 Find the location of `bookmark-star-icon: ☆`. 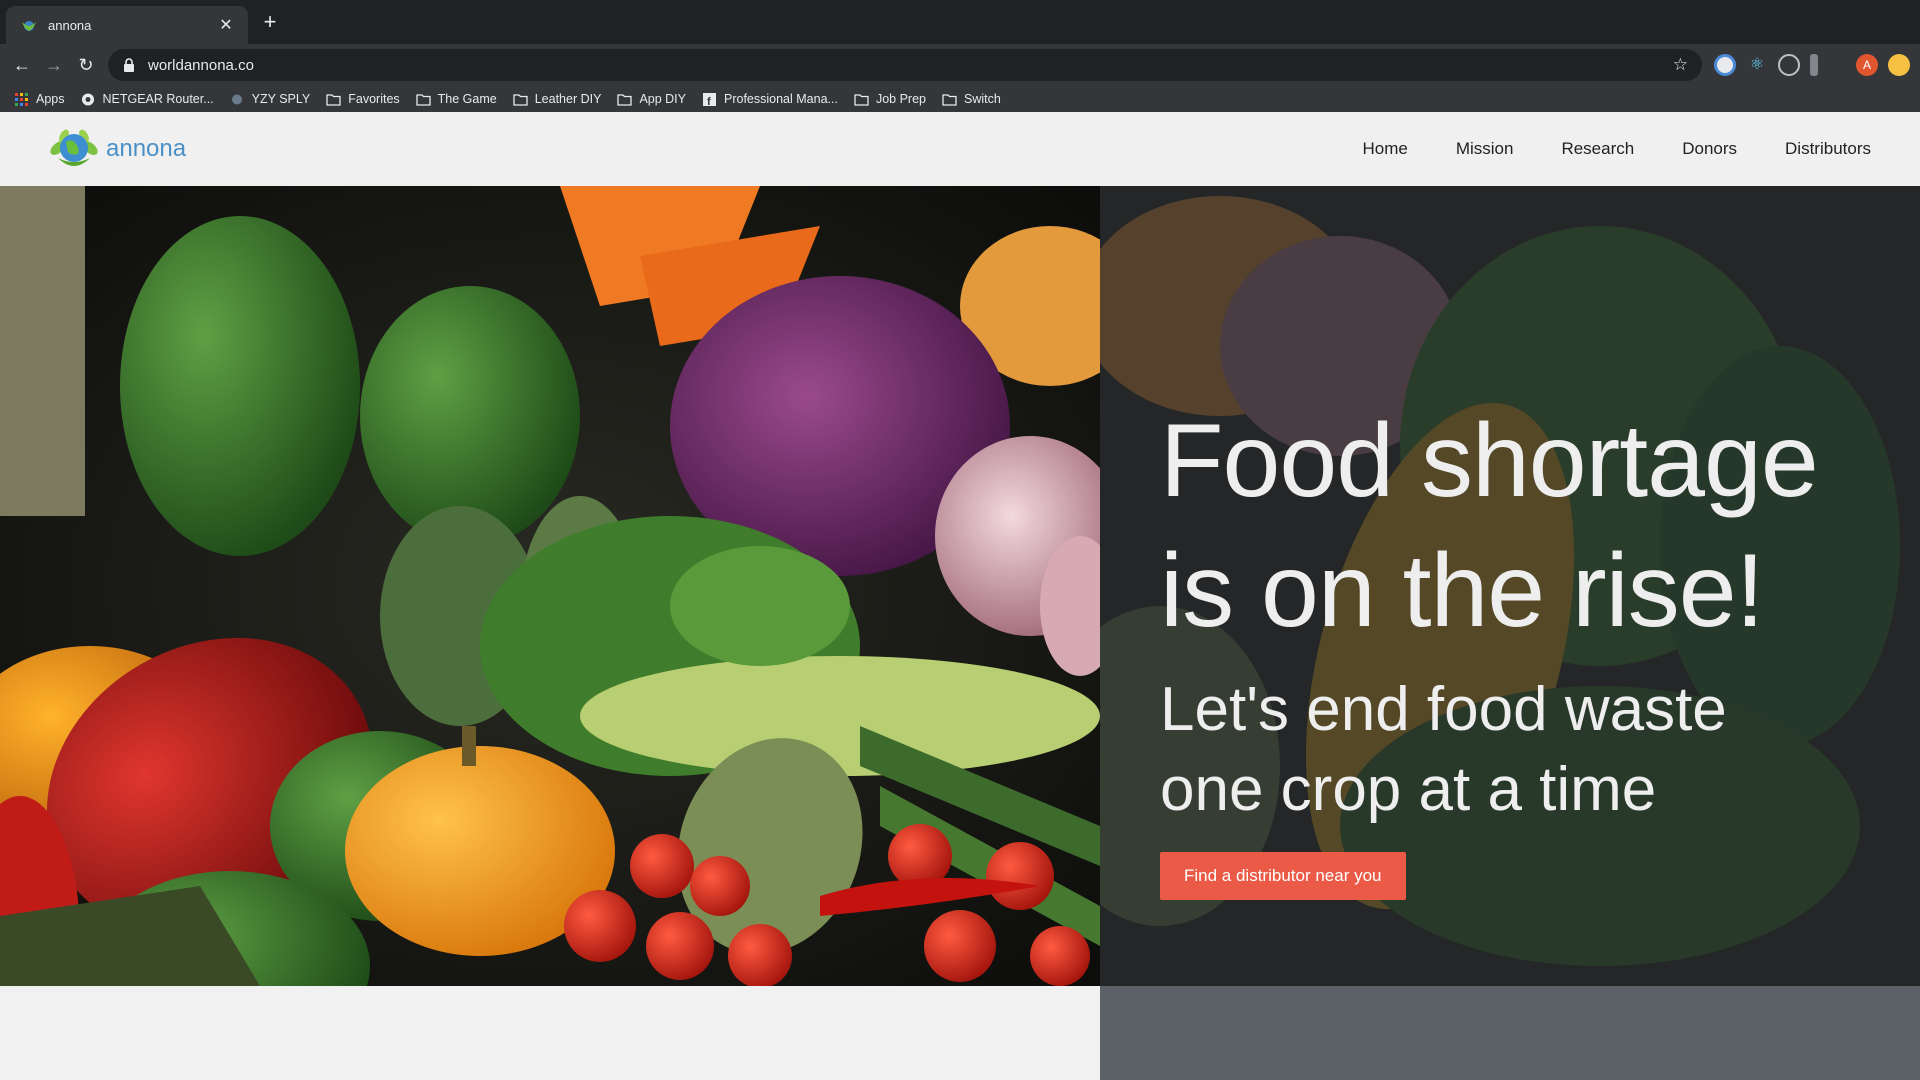

bookmark-star-icon: ☆ is located at coordinates (1680, 65).